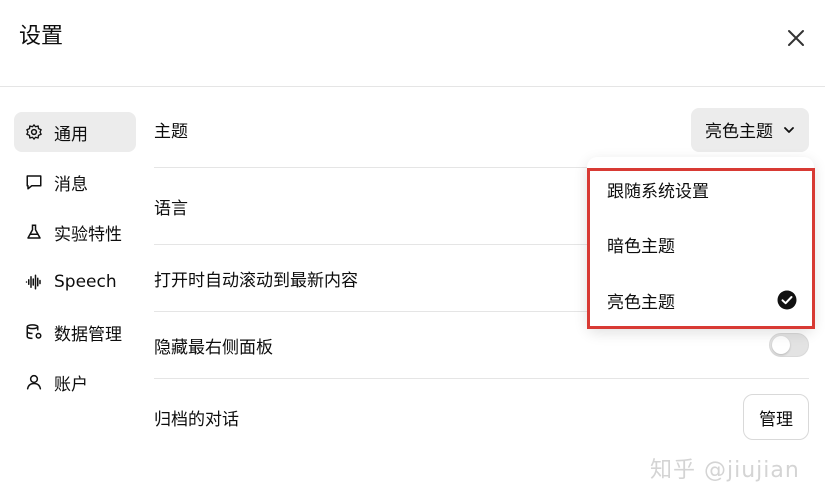 This screenshot has height=504, width=825. I want to click on sidebar-item-label: 消息, so click(71, 184).